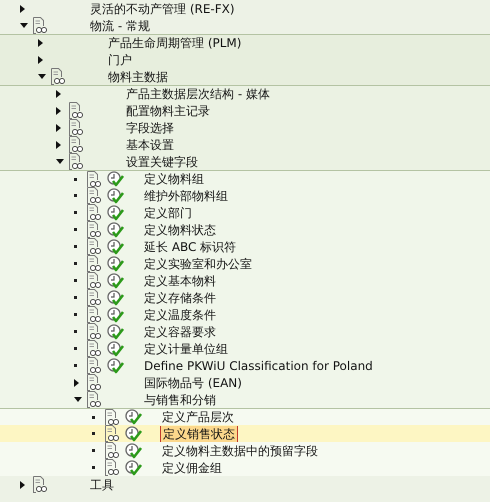  I want to click on tree-node-label: 与销售和分销, so click(180, 400).